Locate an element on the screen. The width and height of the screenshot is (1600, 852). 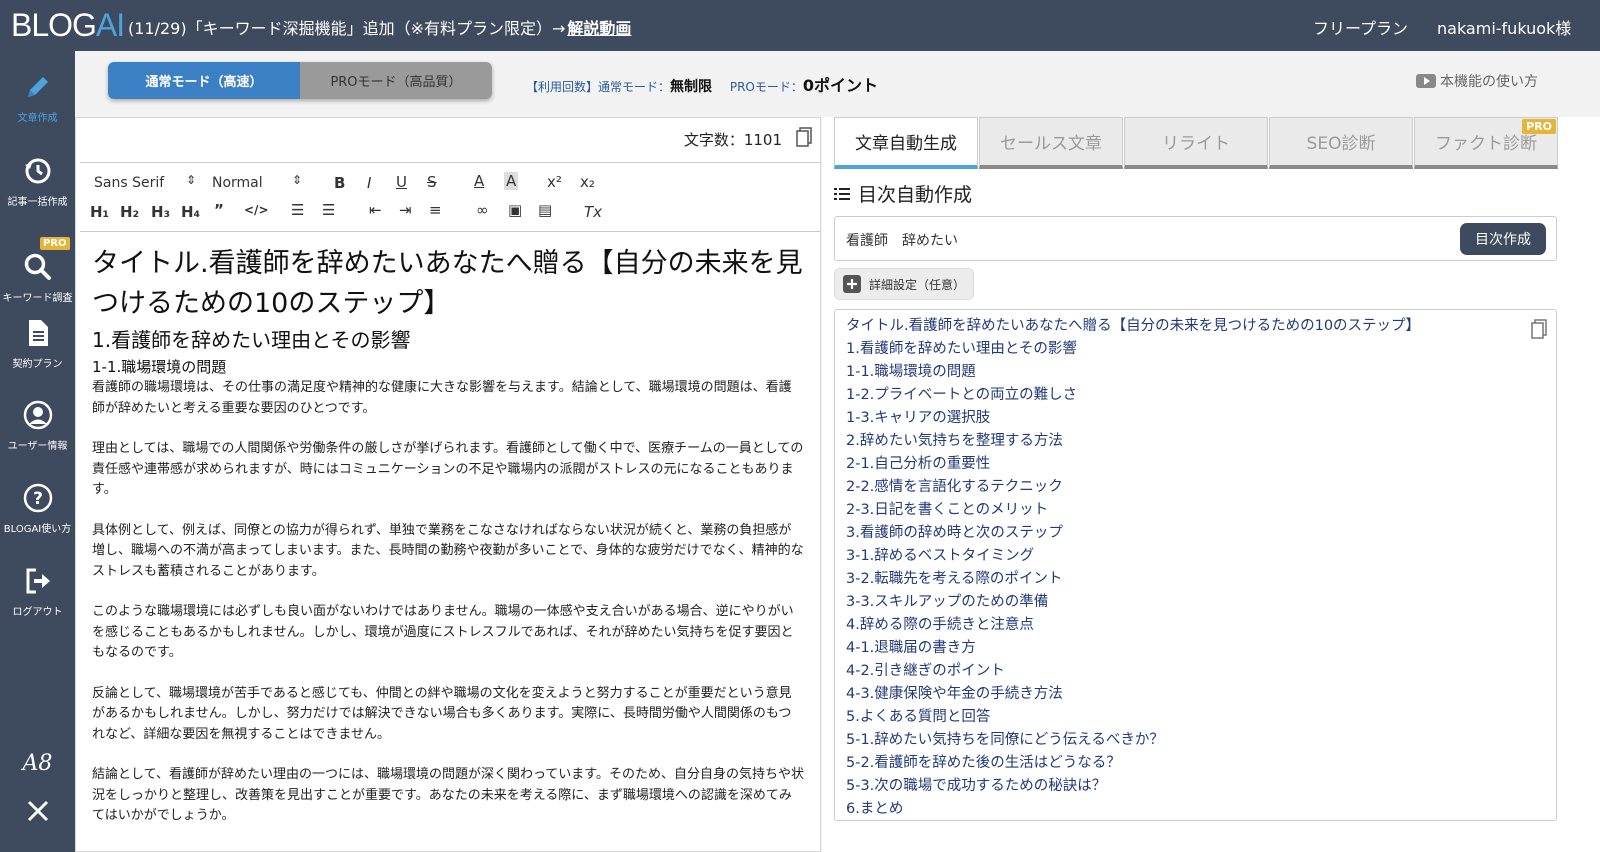
app-logo: BLOGAI is located at coordinates (68, 25).